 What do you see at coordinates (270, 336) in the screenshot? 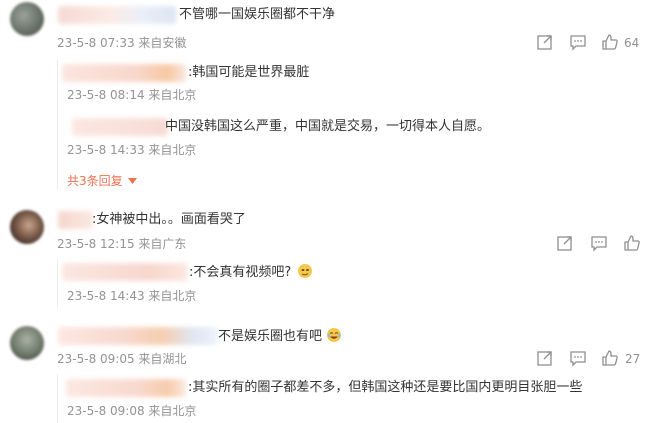
I see `comment-text-content: 不是娱乐圈也有吧` at bounding box center [270, 336].